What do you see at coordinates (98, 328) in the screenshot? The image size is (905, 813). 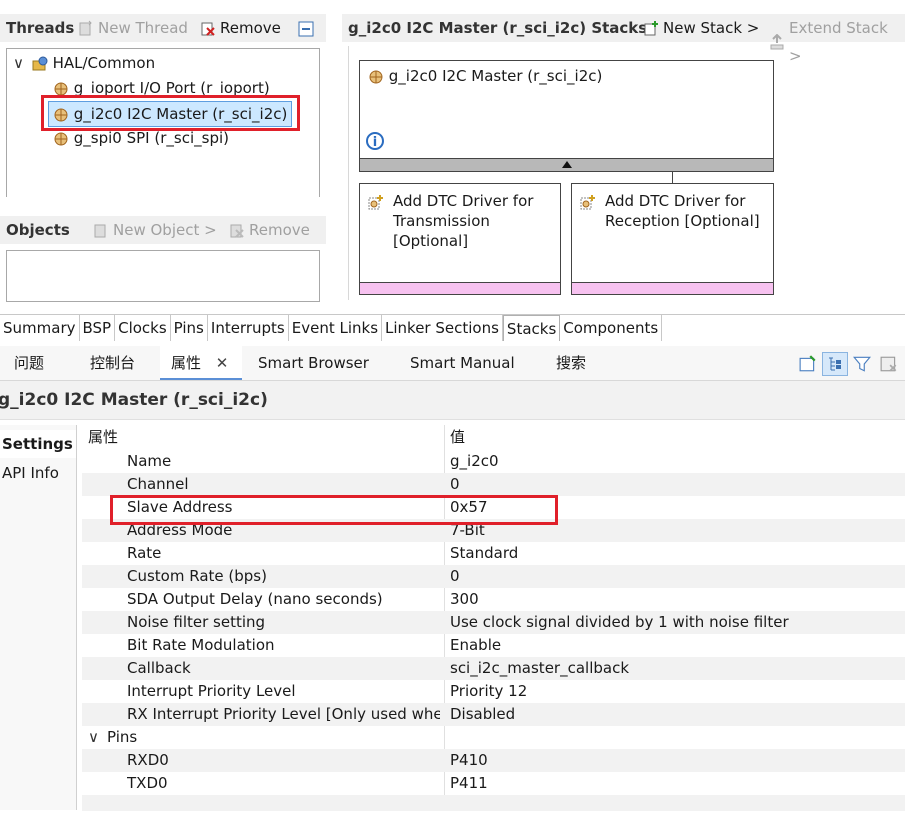 I see `tab-bsp: BSP` at bounding box center [98, 328].